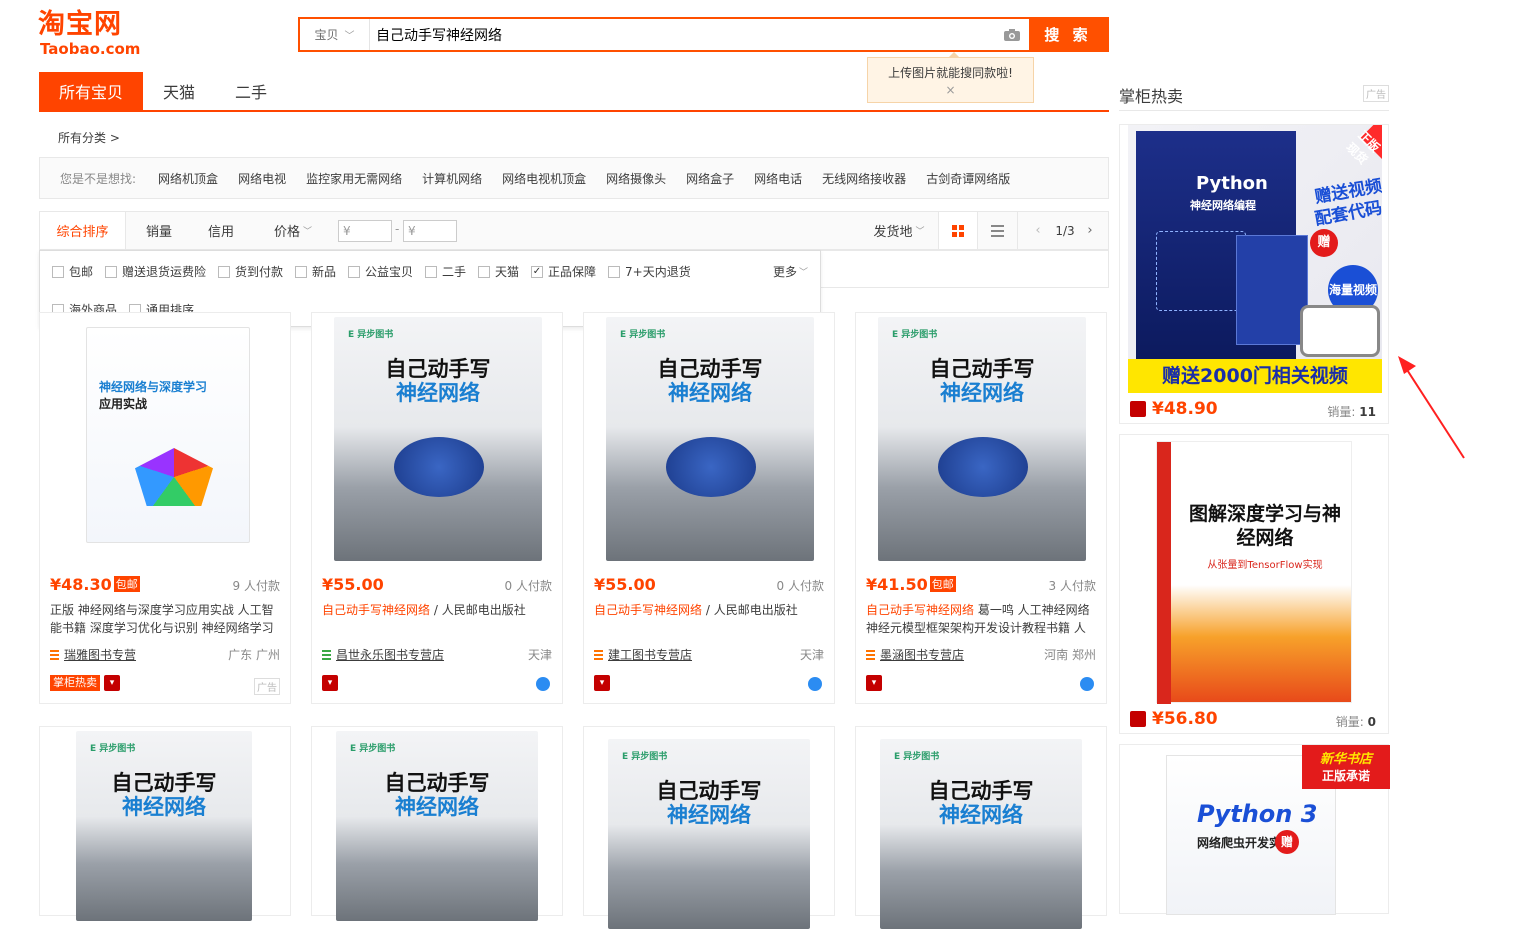 The image size is (1527, 929). What do you see at coordinates (1068, 34) in the screenshot?
I see `search-button: 搜 索` at bounding box center [1068, 34].